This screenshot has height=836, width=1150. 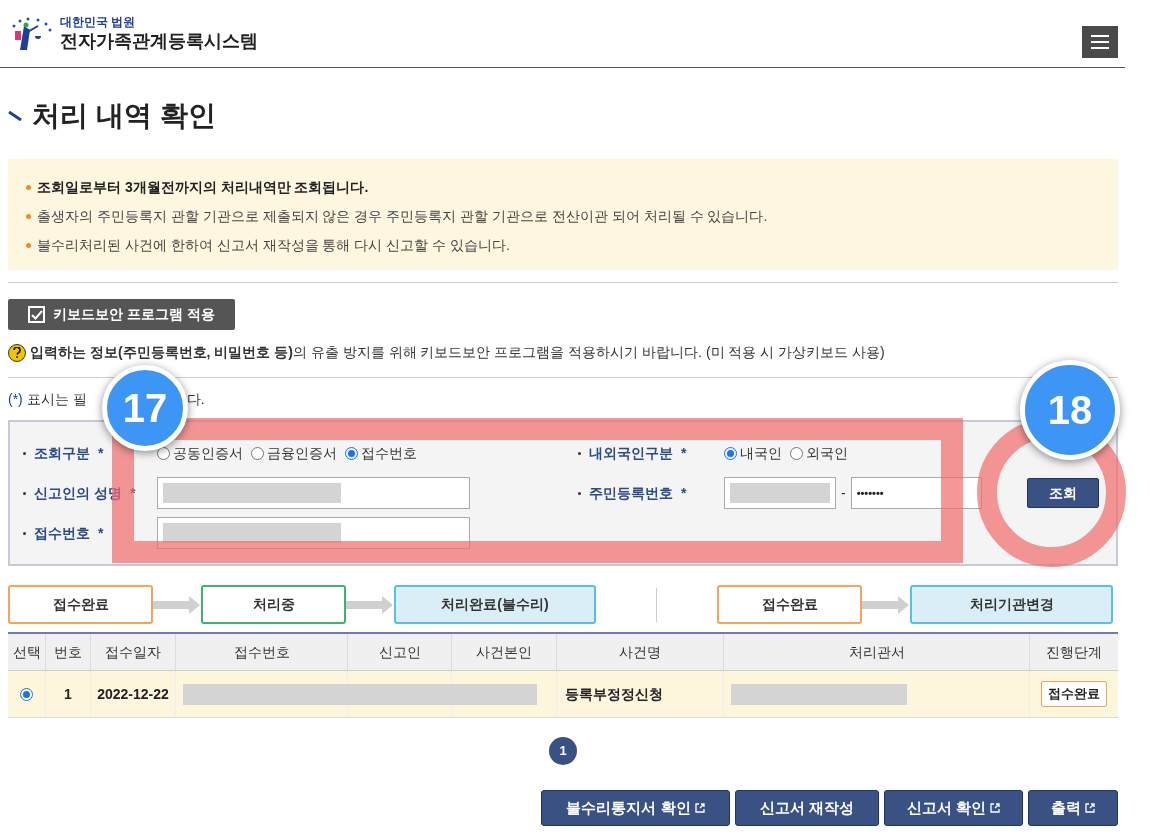 I want to click on radio-option: 내국인, so click(x=753, y=453).